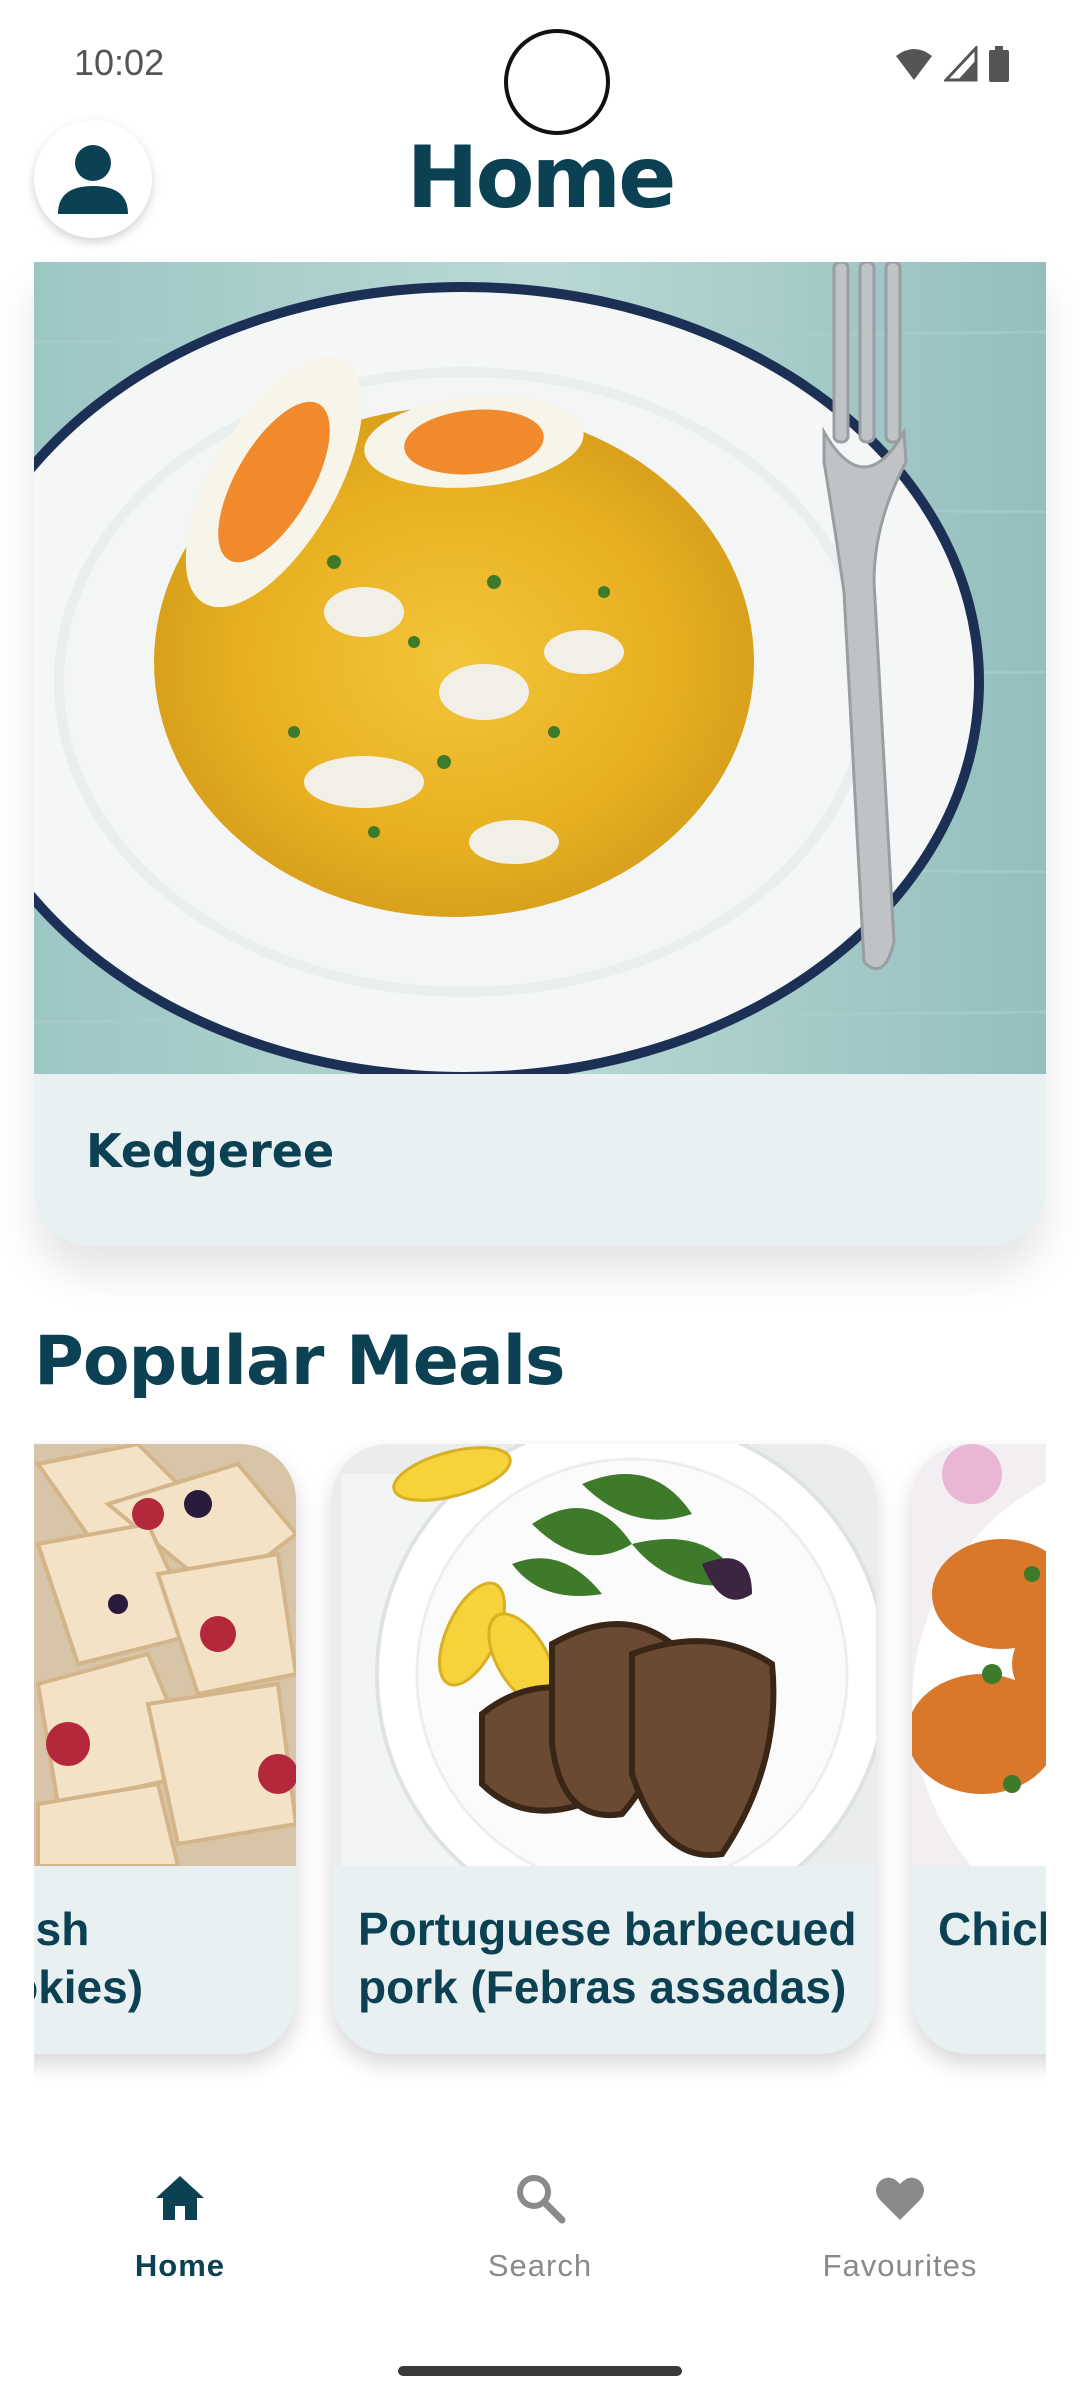 The image size is (1080, 2400). Describe the element at coordinates (607, 1929) in the screenshot. I see `meal-title-line: Portuguese barbecued` at that location.